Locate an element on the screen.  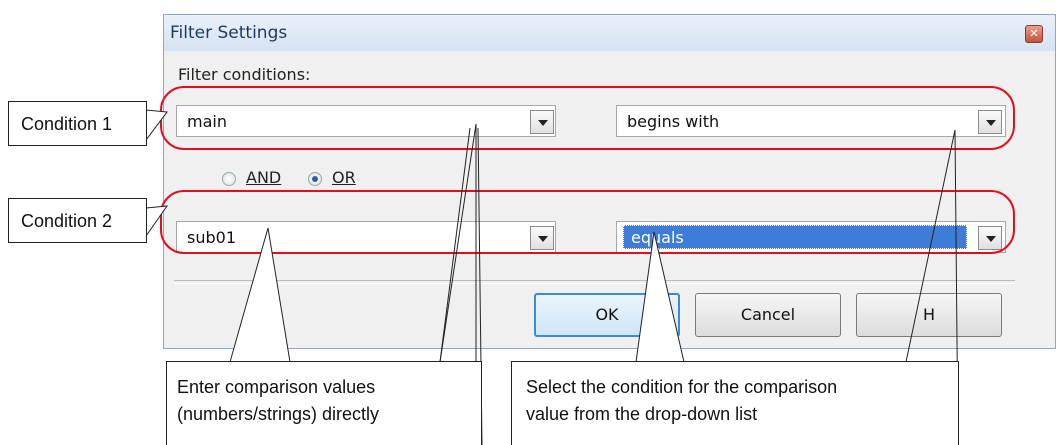
condition2-callout: Condition 2 is located at coordinates (77, 220).